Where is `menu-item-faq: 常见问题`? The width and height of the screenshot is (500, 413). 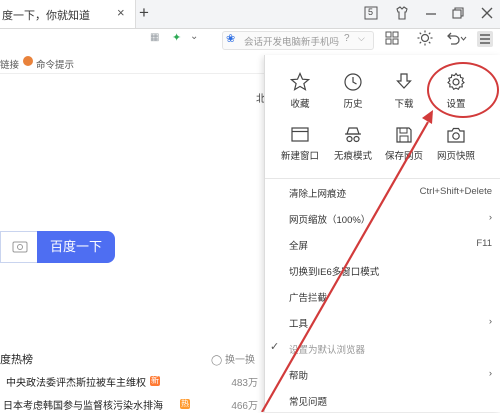 menu-item-faq: 常见问题 is located at coordinates (382, 400).